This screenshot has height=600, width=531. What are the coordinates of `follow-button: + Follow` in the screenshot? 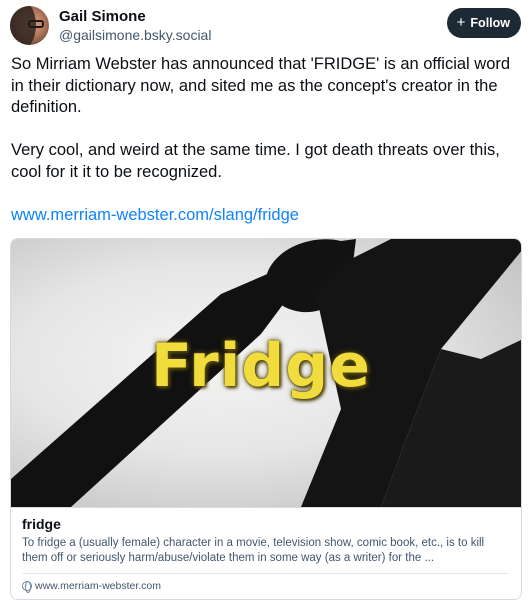 It's located at (483, 23).